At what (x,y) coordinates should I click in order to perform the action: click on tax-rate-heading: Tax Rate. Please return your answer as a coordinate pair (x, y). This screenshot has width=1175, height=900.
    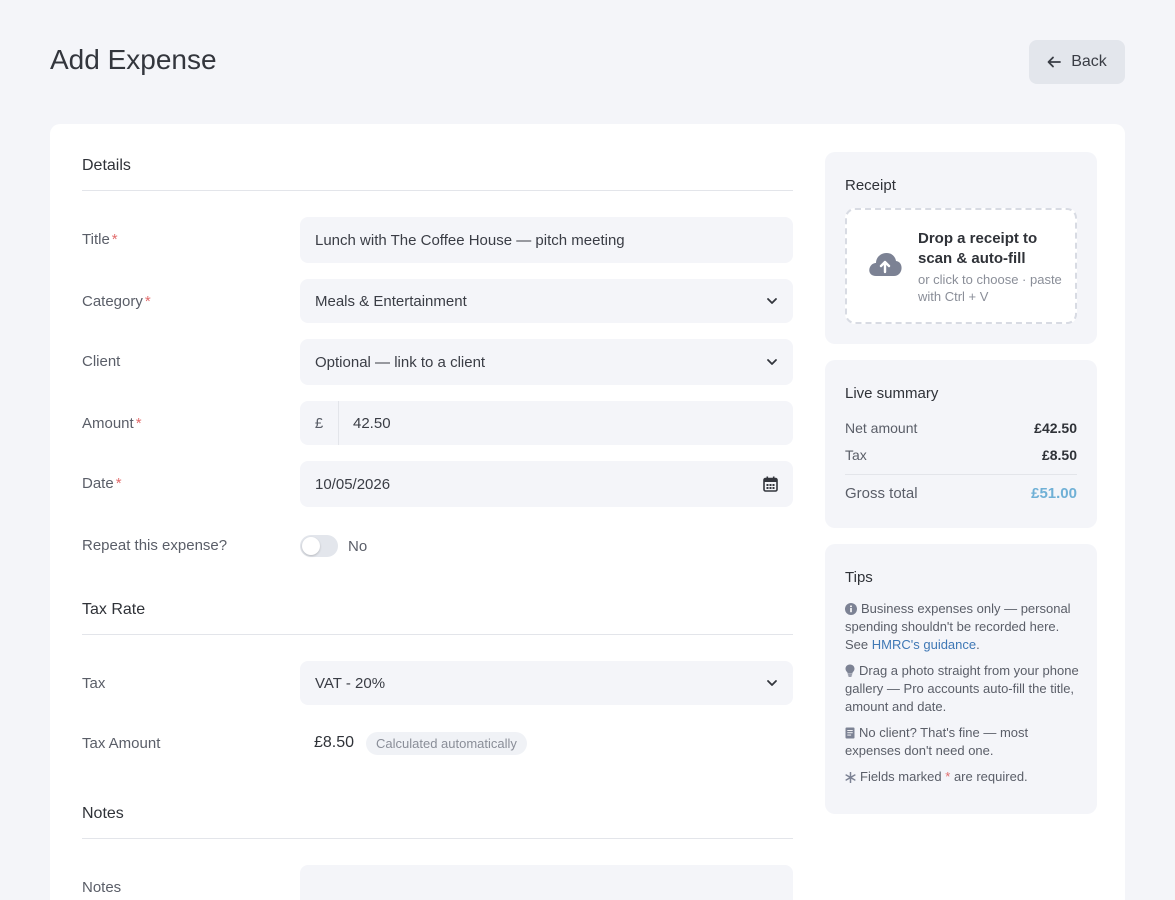
    Looking at the image, I should click on (437, 618).